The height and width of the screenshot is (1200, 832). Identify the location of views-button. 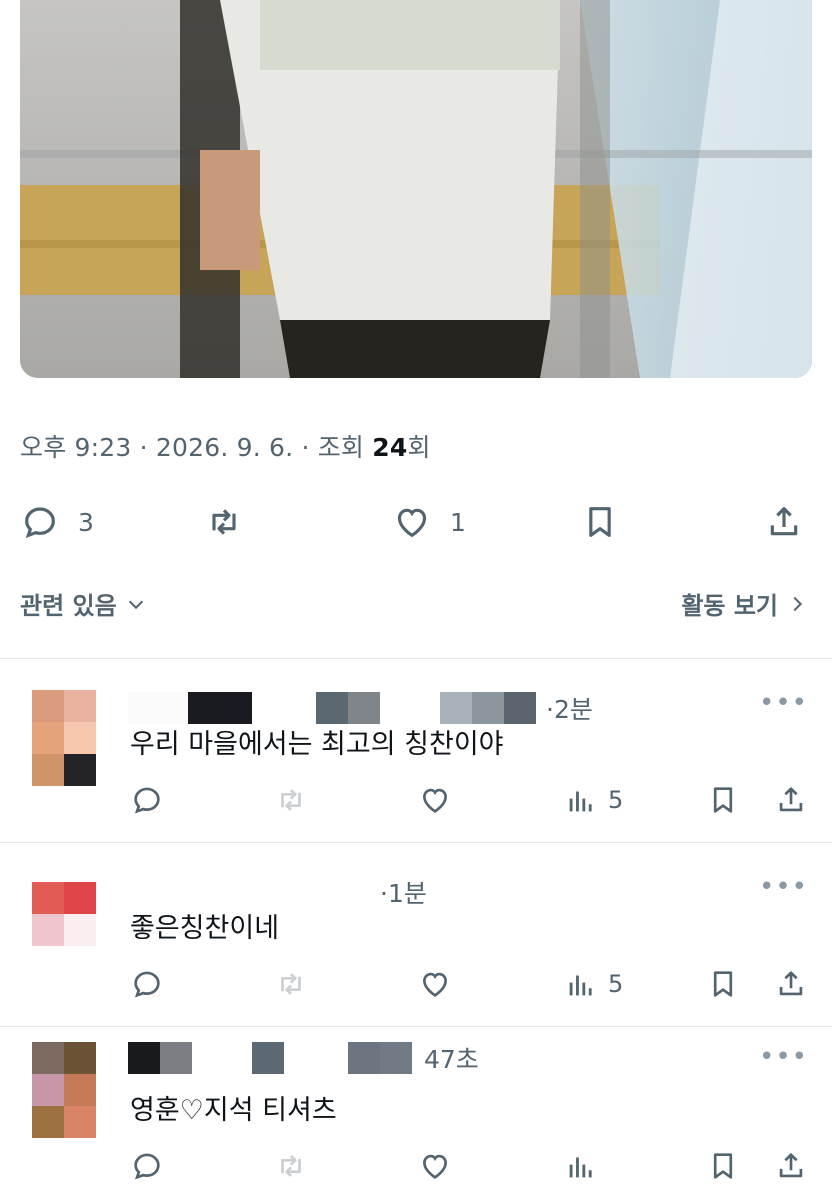
(586, 1166).